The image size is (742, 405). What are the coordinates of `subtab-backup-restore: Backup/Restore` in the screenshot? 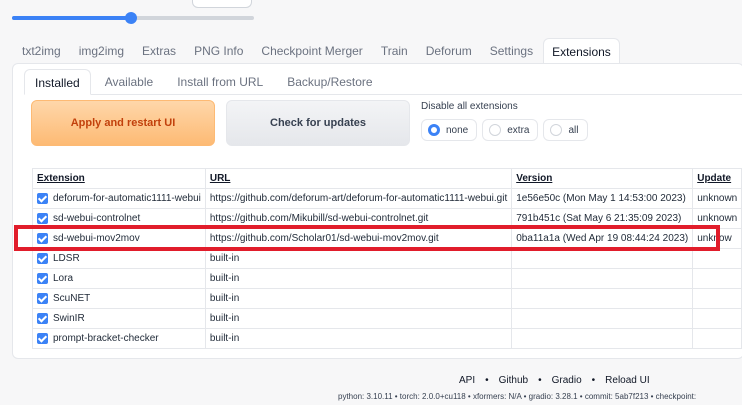 It's located at (329, 82).